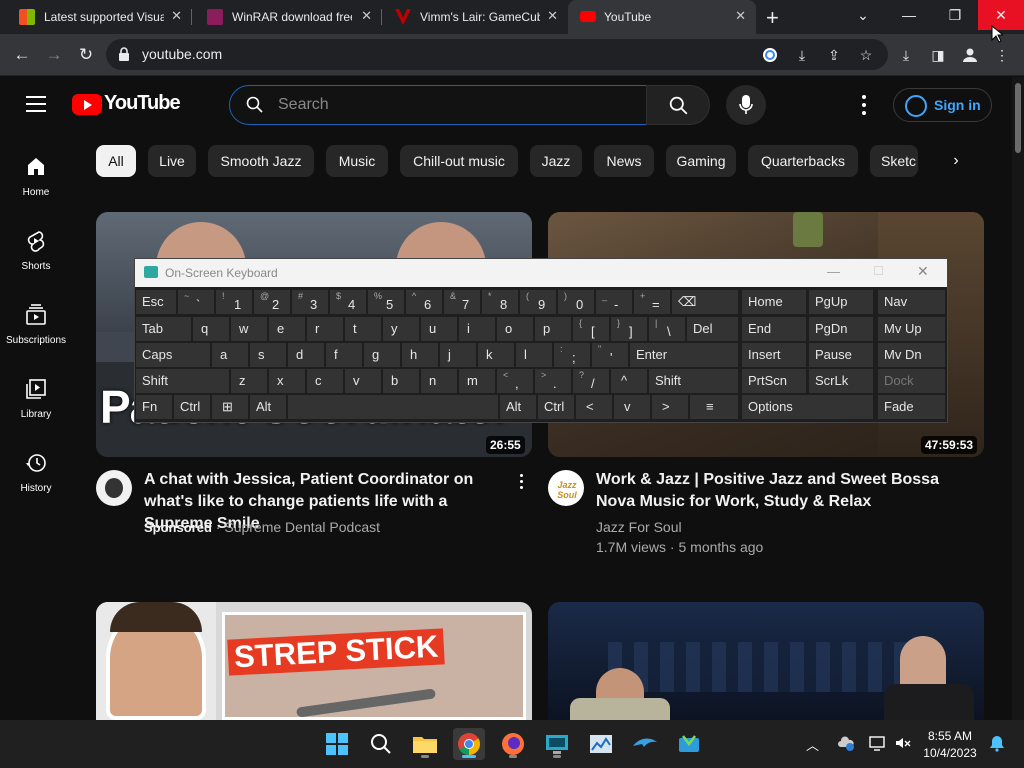 The width and height of the screenshot is (1024, 768). Describe the element at coordinates (420, 355) in the screenshot. I see `osk-key: h` at that location.